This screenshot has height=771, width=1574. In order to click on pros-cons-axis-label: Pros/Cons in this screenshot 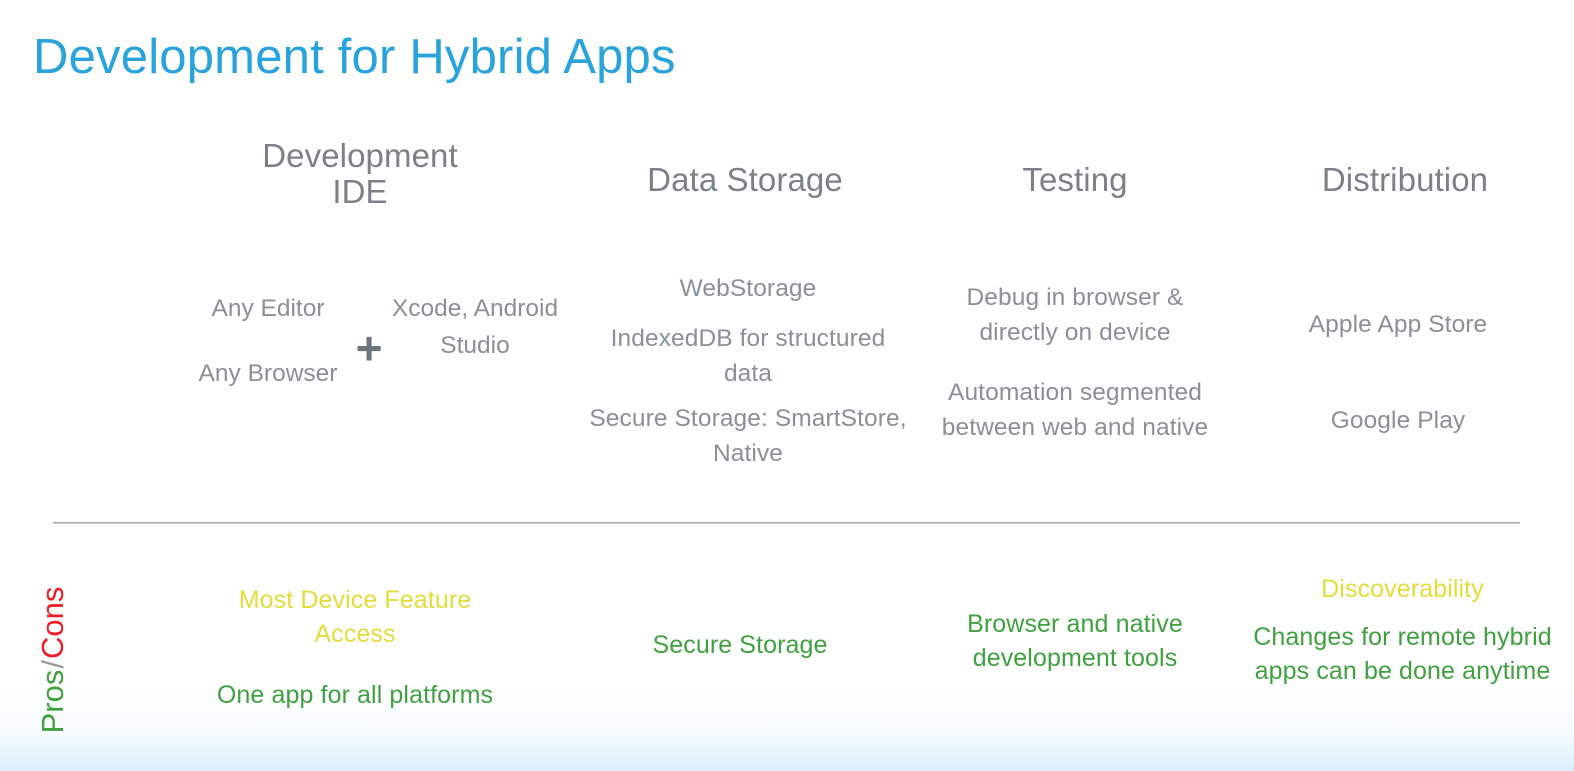, I will do `click(53, 660)`.